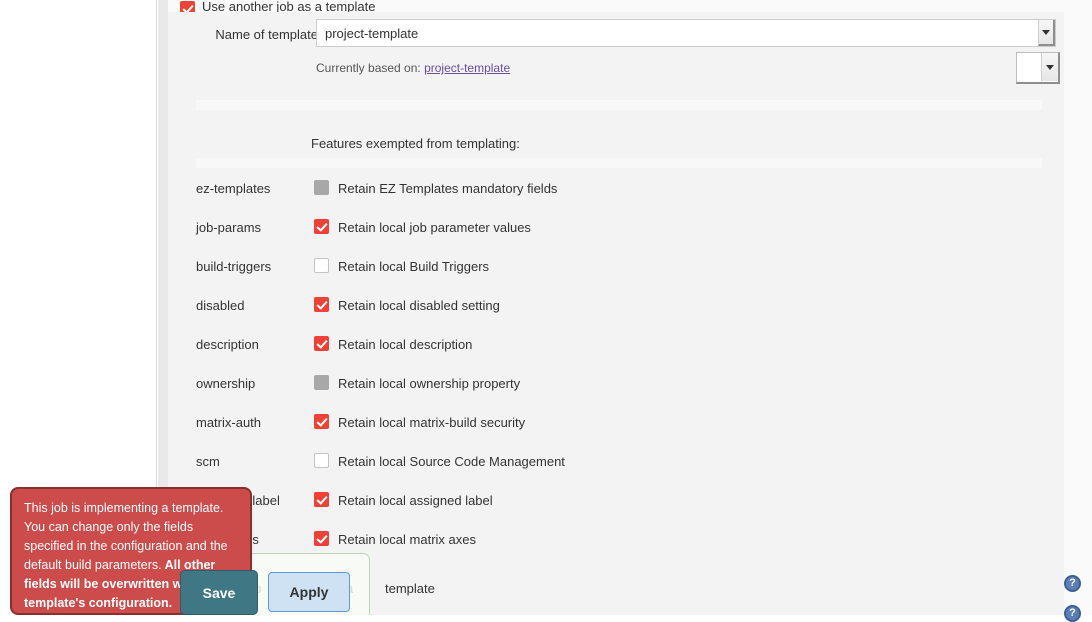 This screenshot has width=1092, height=622. What do you see at coordinates (309, 592) in the screenshot?
I see `apply-button: Apply` at bounding box center [309, 592].